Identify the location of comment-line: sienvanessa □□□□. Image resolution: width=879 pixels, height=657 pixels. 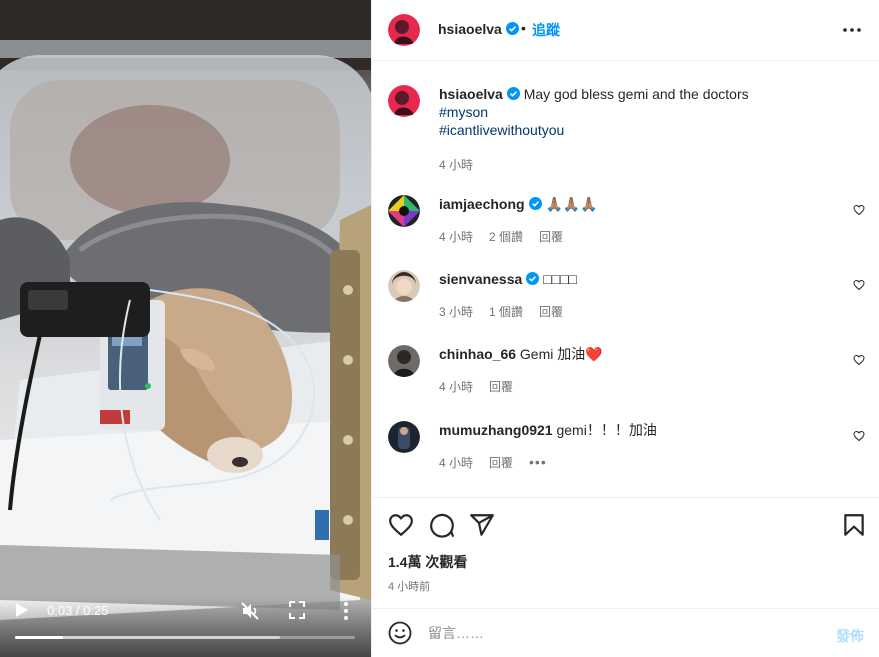
(508, 279).